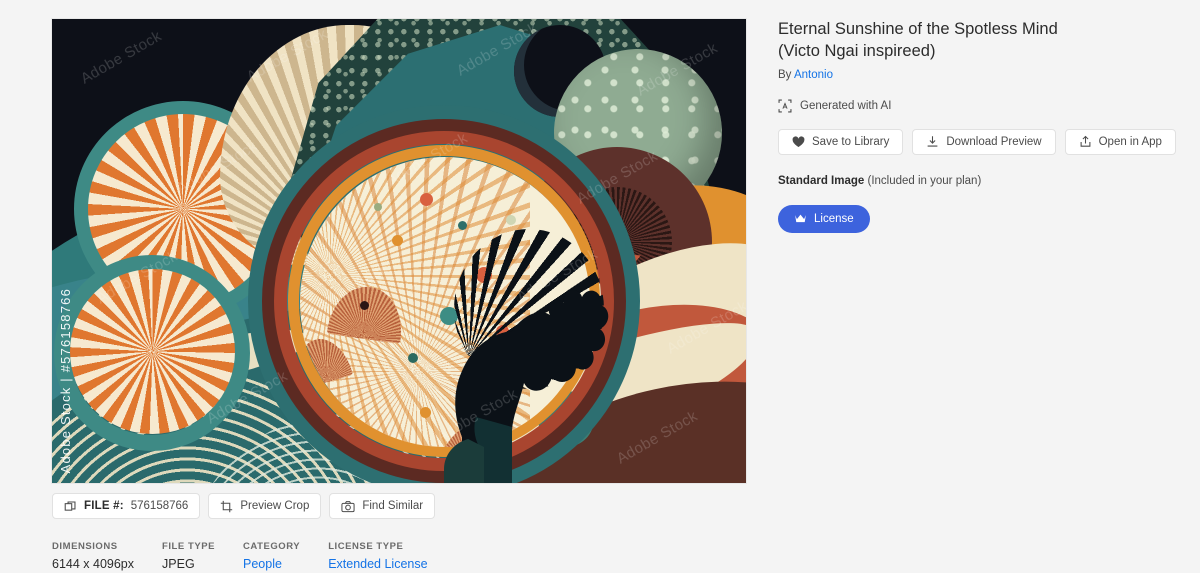 The width and height of the screenshot is (1200, 573). Describe the element at coordinates (227, 506) in the screenshot. I see `crop-icon` at that location.